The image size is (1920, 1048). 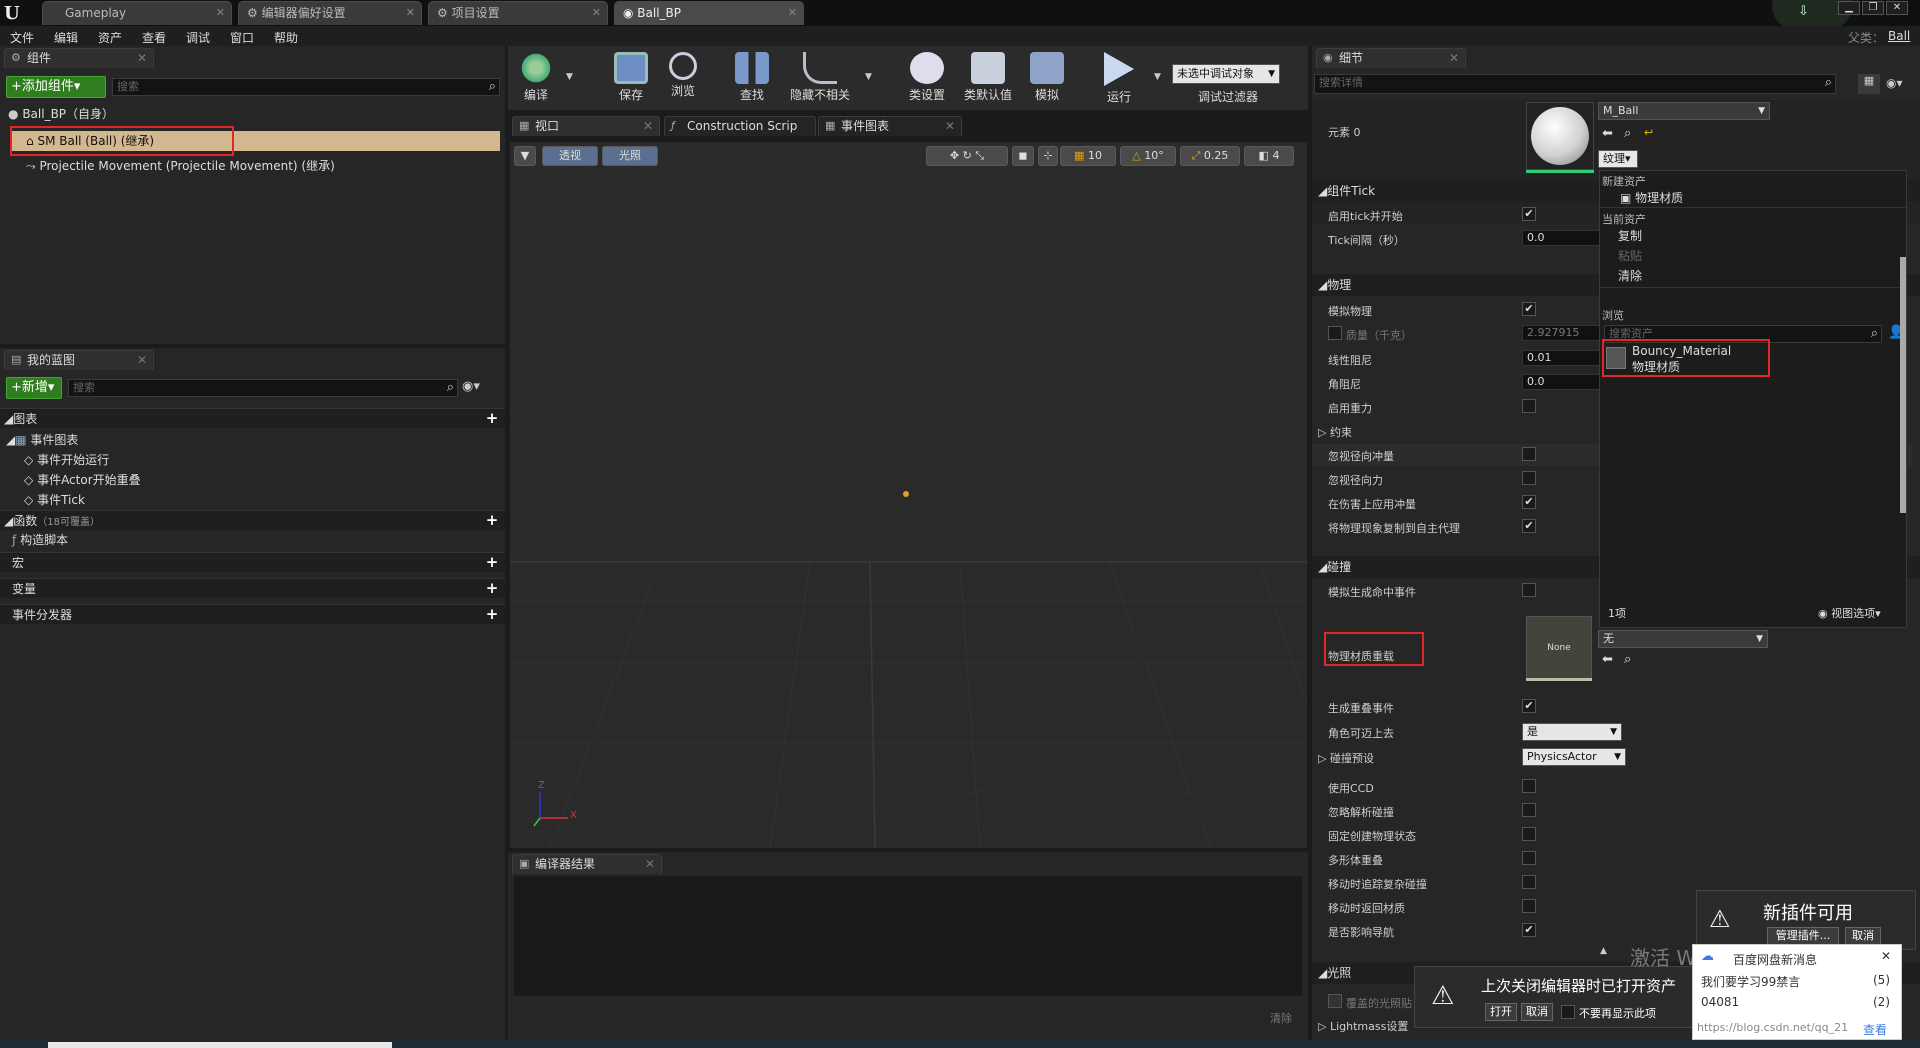 I want to click on tab-event-graph: ▦ 事件图表 ✕, so click(x=890, y=126).